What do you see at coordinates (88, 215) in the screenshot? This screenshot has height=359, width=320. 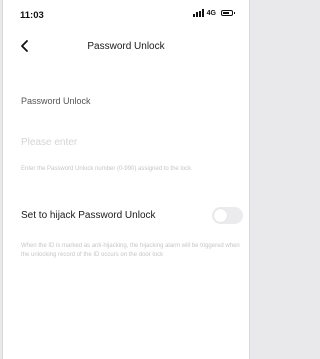 I see `hijack-toggle-label: Set to hijack Password Unlock` at bounding box center [88, 215].